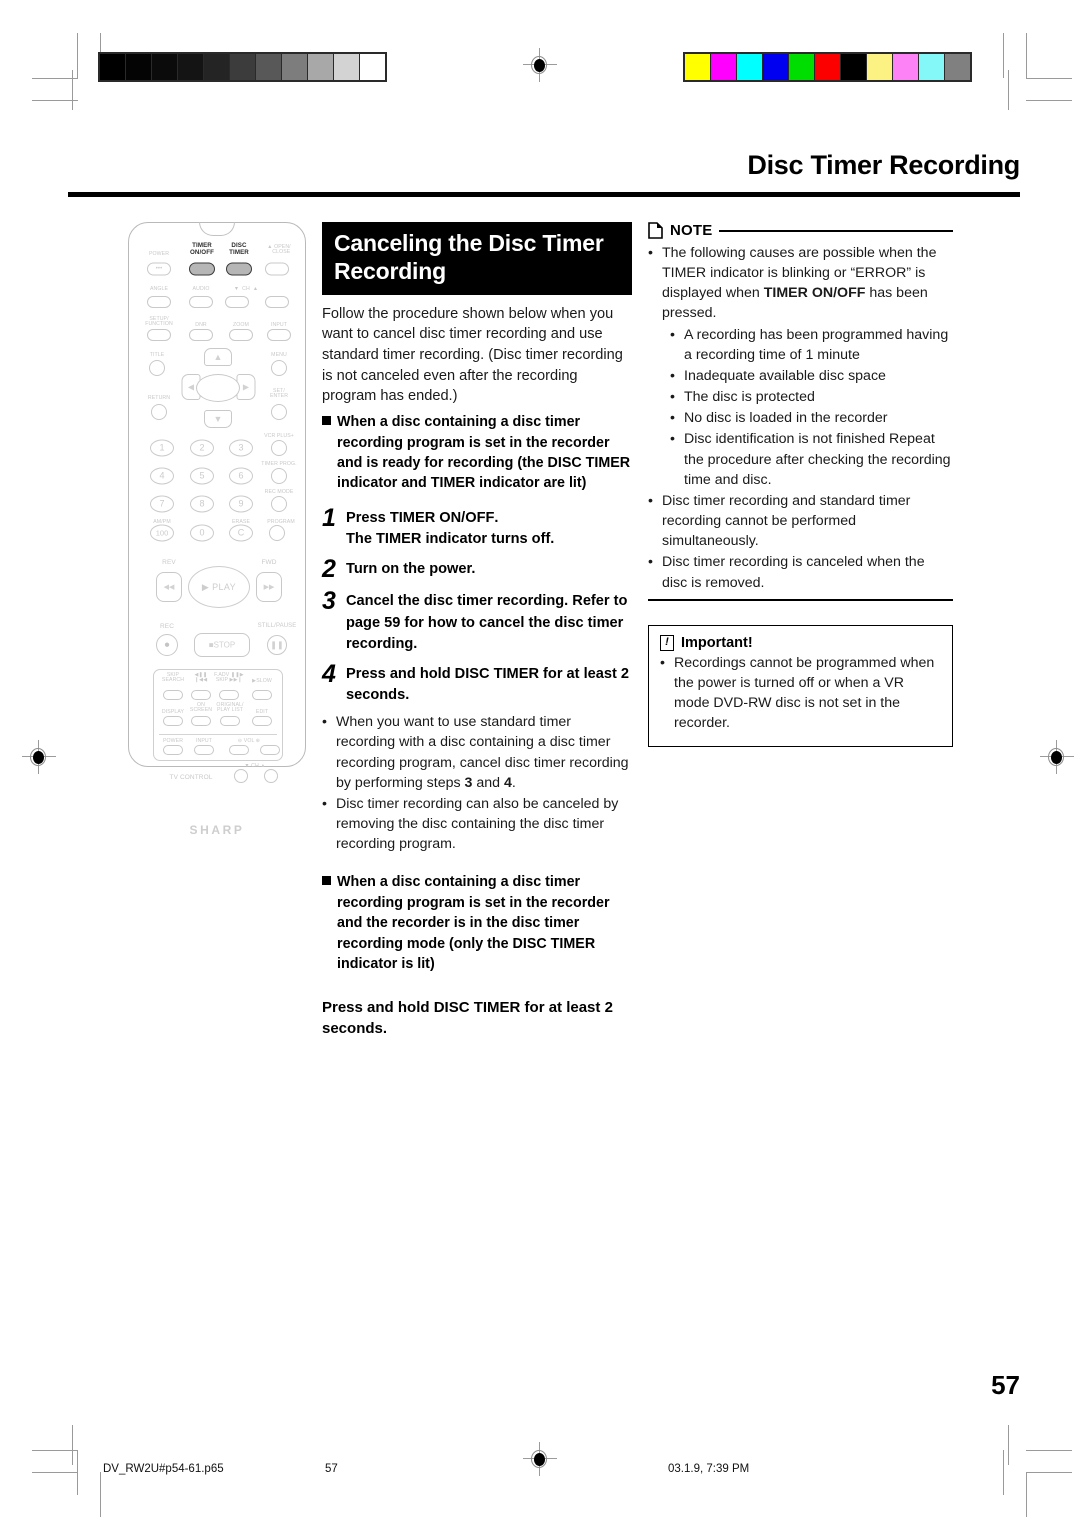  Describe the element at coordinates (169, 587) in the screenshot. I see `remote-rev-icon: ◀◀` at that location.